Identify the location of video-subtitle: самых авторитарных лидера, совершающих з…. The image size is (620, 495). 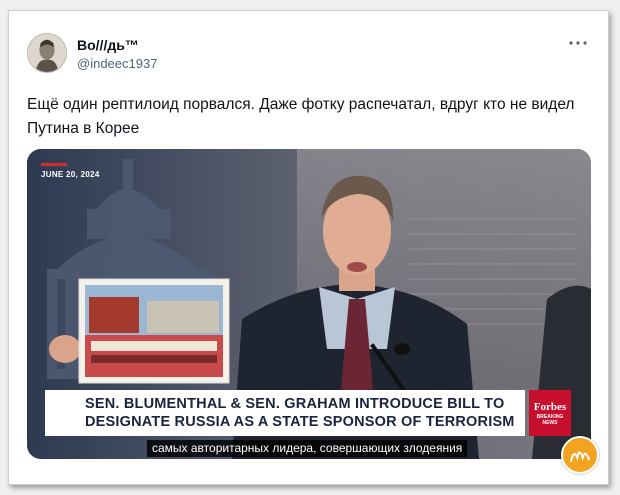
(307, 448).